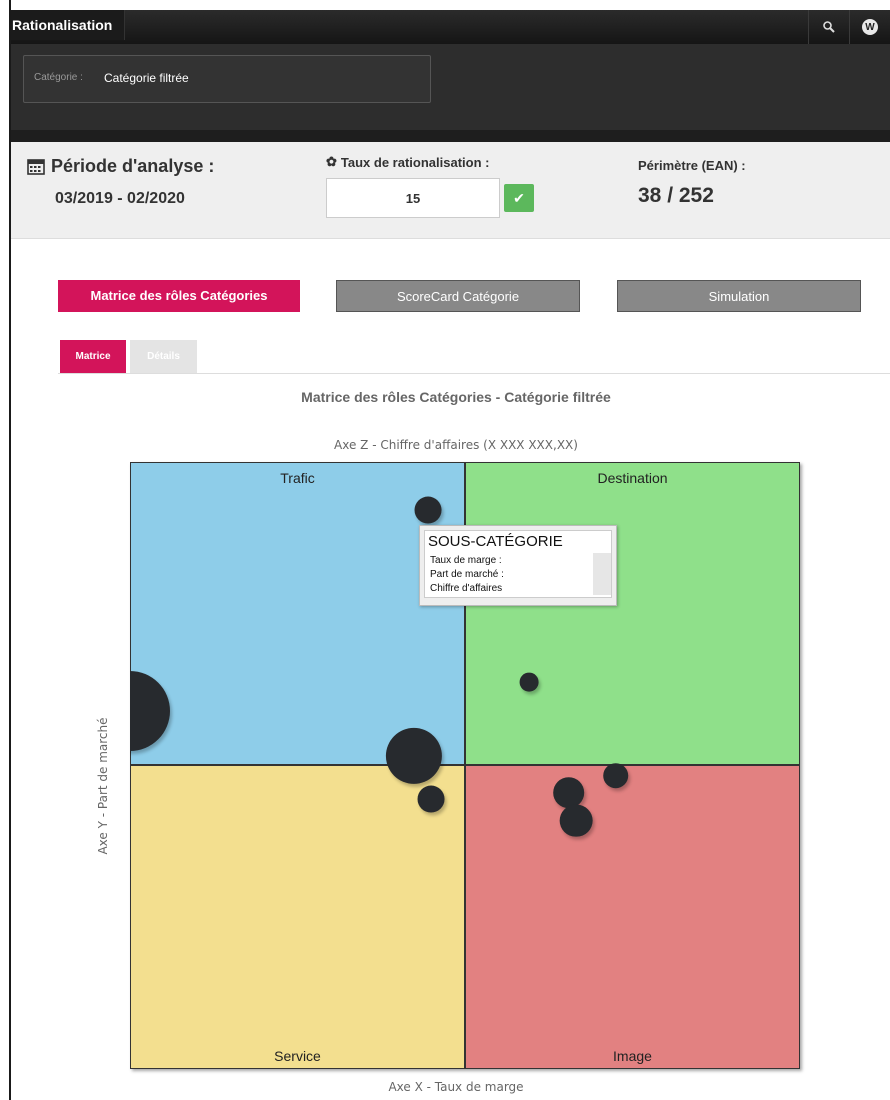 The width and height of the screenshot is (890, 1100). I want to click on filter-value: Catégorie filtrée, so click(146, 78).